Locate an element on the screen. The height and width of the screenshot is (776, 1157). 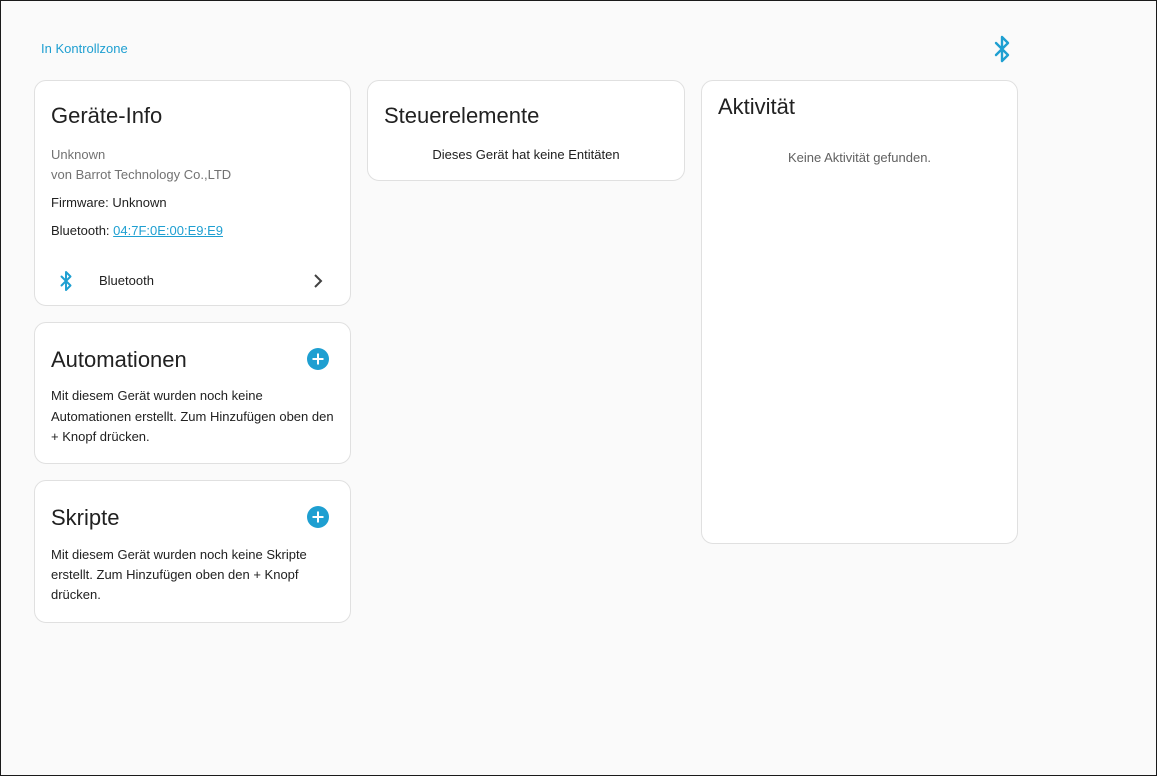
device-manufacturer: von Barrot Technology Co.,LTD is located at coordinates (141, 174).